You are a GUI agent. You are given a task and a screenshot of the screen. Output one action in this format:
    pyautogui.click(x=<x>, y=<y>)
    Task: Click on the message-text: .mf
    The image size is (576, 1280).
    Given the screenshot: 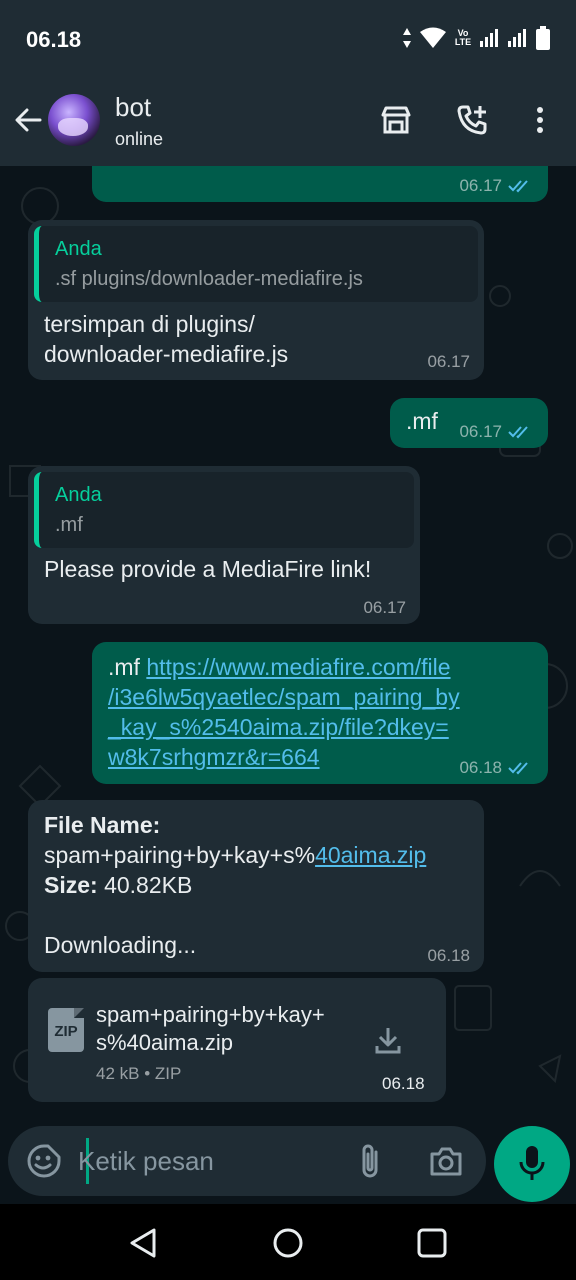 What is the action you would take?
    pyautogui.click(x=422, y=421)
    